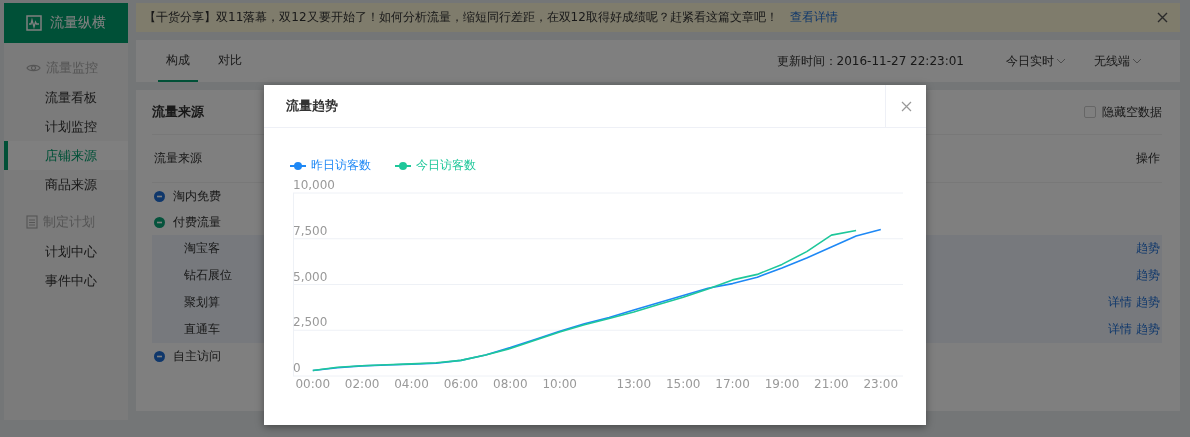  Describe the element at coordinates (310, 230) in the screenshot. I see `axis-label: 7,500` at that location.